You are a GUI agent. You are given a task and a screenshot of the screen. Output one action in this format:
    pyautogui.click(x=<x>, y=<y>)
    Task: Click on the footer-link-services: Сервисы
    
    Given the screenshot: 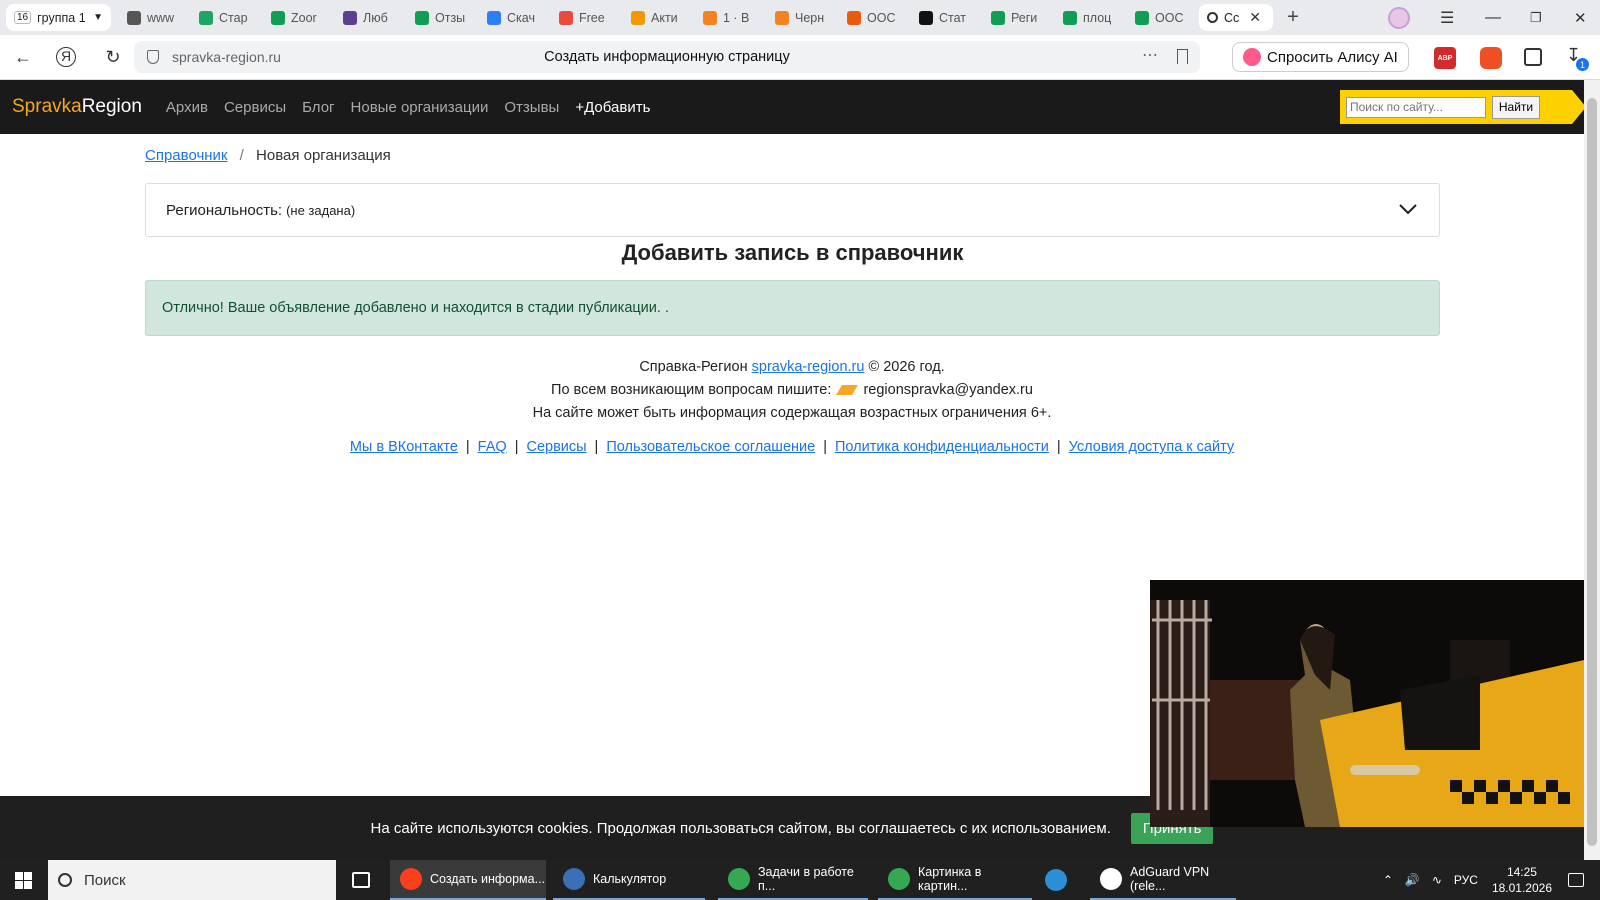 What is the action you would take?
    pyautogui.click(x=556, y=447)
    